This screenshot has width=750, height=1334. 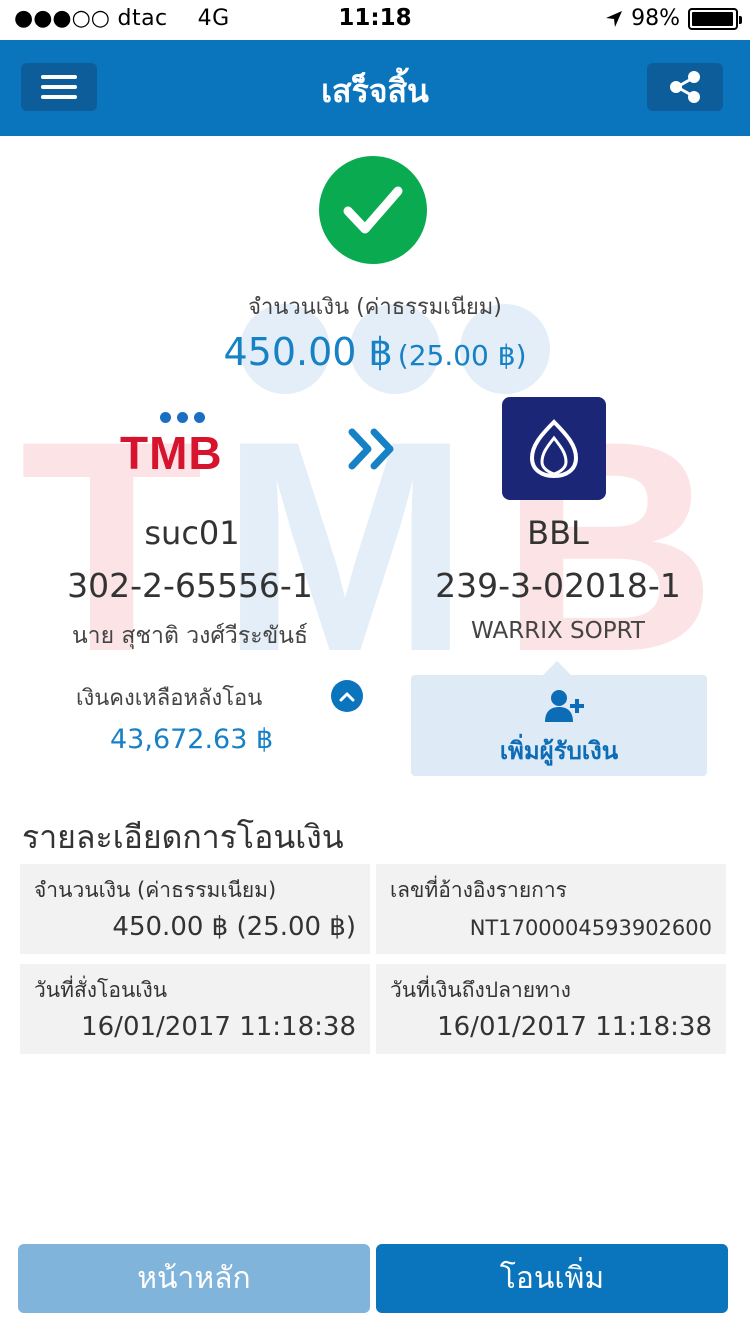 What do you see at coordinates (375, 91) in the screenshot?
I see `page-title: เสร็จสิ้น` at bounding box center [375, 91].